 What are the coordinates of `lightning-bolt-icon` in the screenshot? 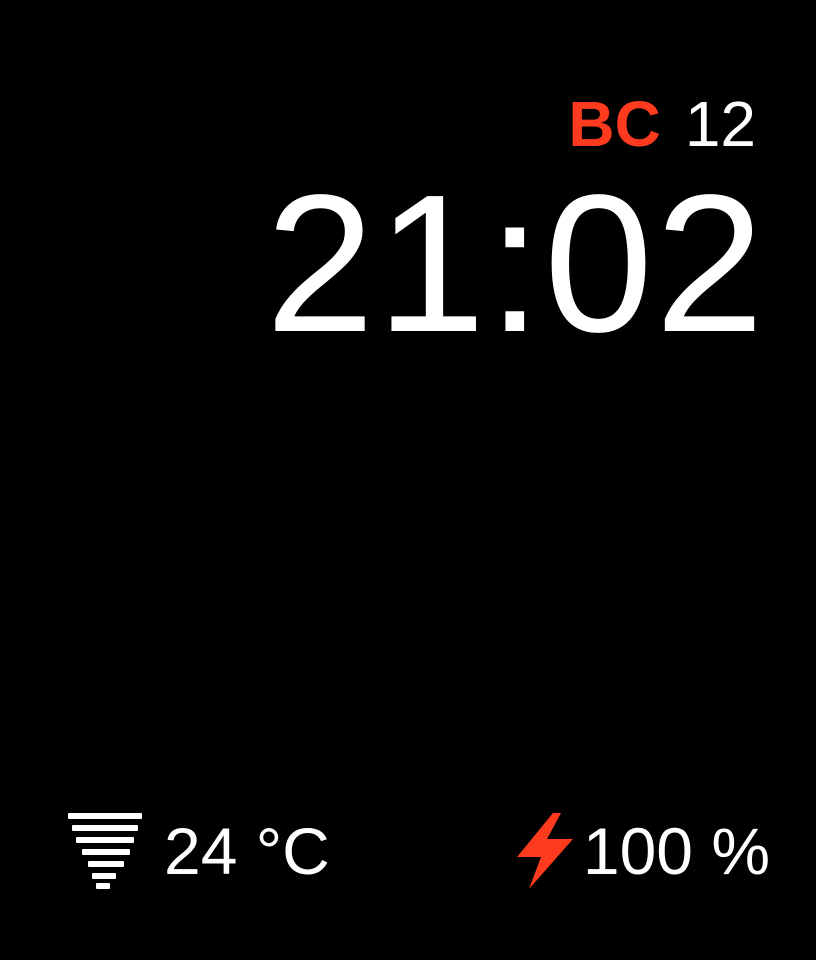 It's located at (544, 851).